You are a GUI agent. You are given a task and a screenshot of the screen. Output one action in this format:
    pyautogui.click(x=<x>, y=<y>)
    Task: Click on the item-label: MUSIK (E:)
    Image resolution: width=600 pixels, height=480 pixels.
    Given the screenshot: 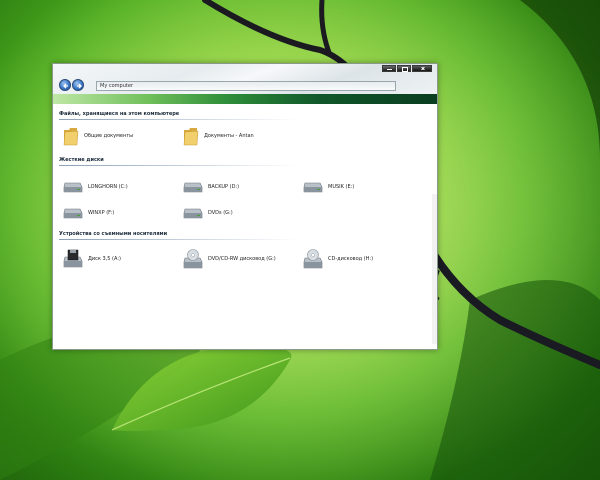 What is the action you would take?
    pyautogui.click(x=341, y=187)
    